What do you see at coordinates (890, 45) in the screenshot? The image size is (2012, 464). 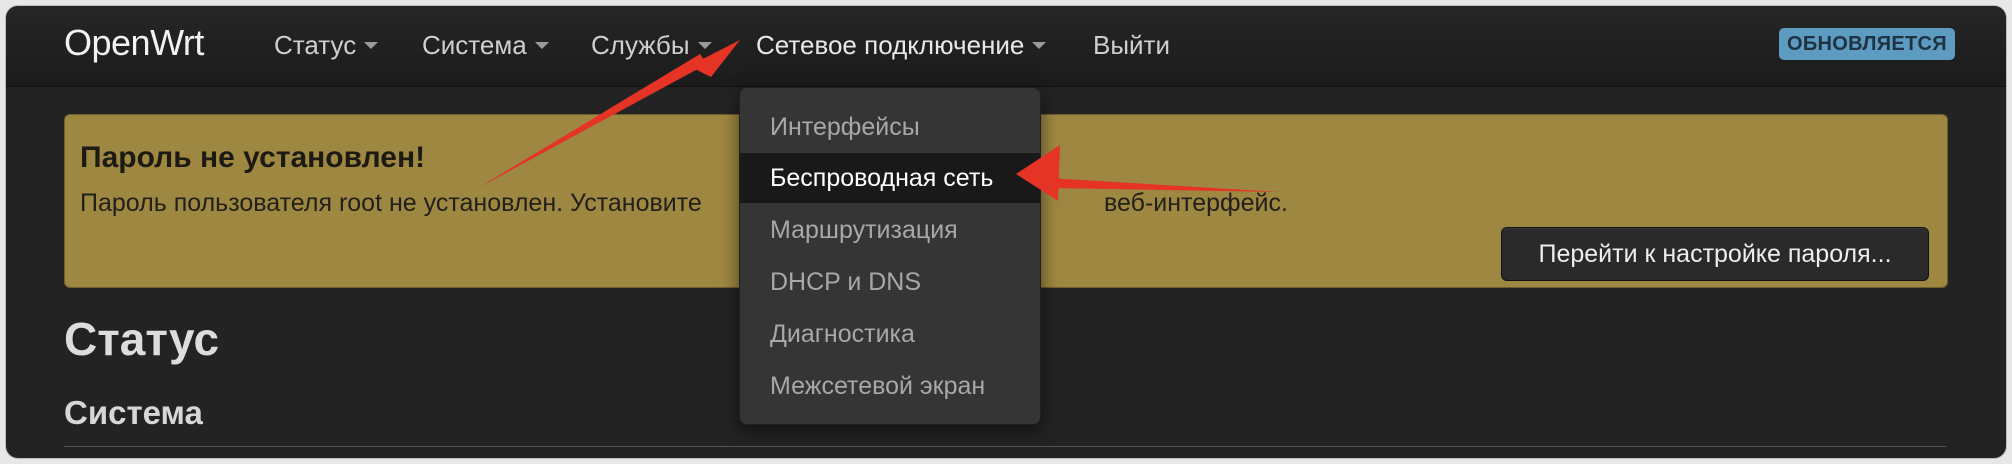 I see `nav-menu-network-label: Сетевое подключение` at bounding box center [890, 45].